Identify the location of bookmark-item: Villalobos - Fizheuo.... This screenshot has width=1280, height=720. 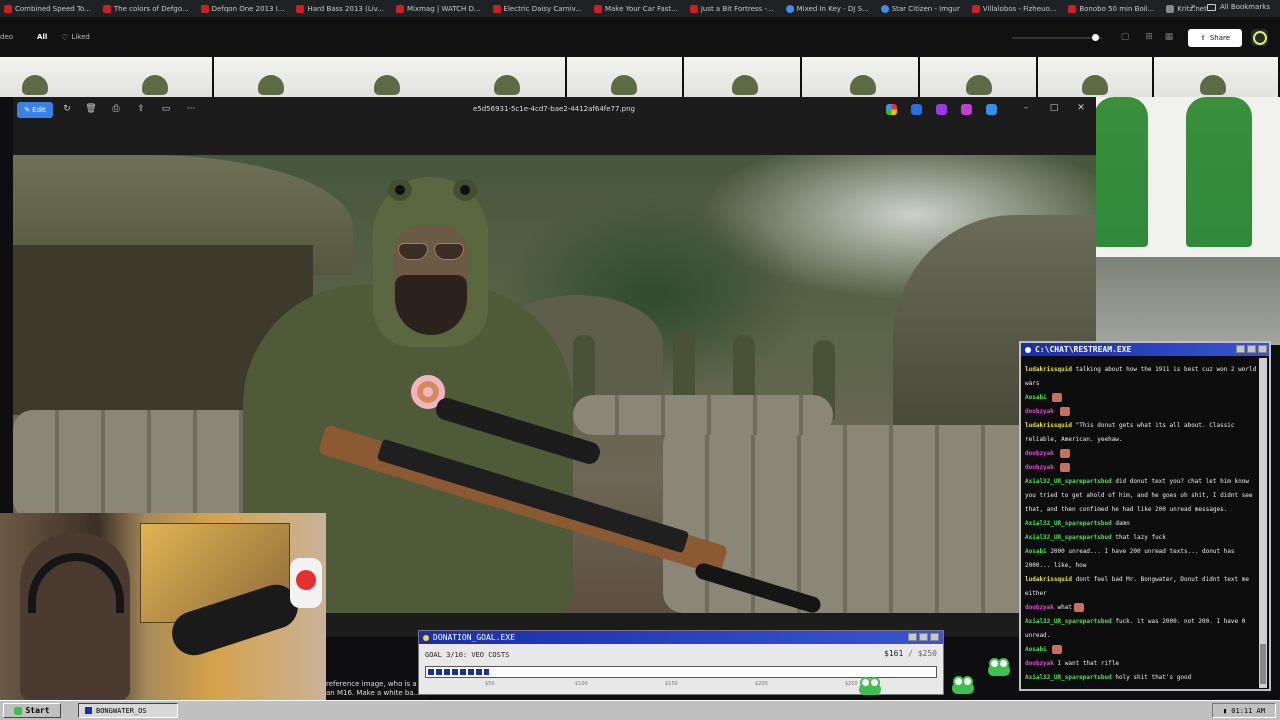
(1013, 8).